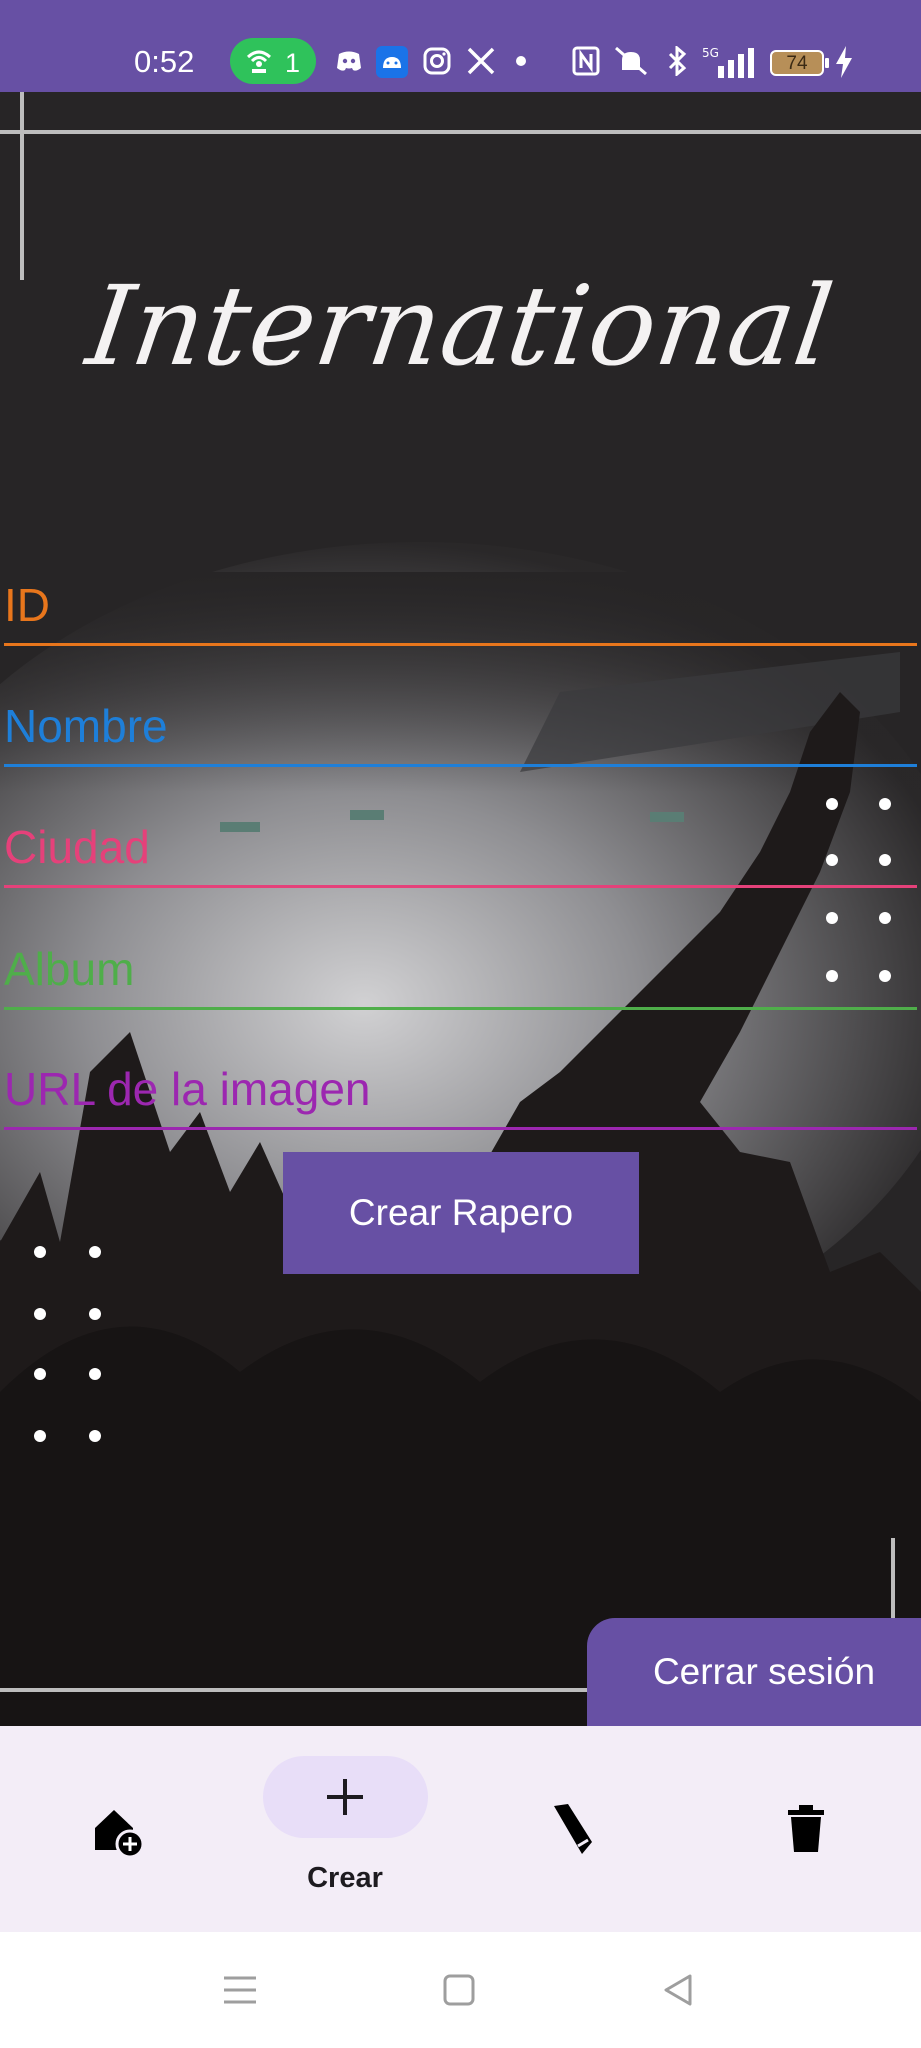 This screenshot has width=921, height=2048. Describe the element at coordinates (677, 61) in the screenshot. I see `bluetooth-icon` at that location.